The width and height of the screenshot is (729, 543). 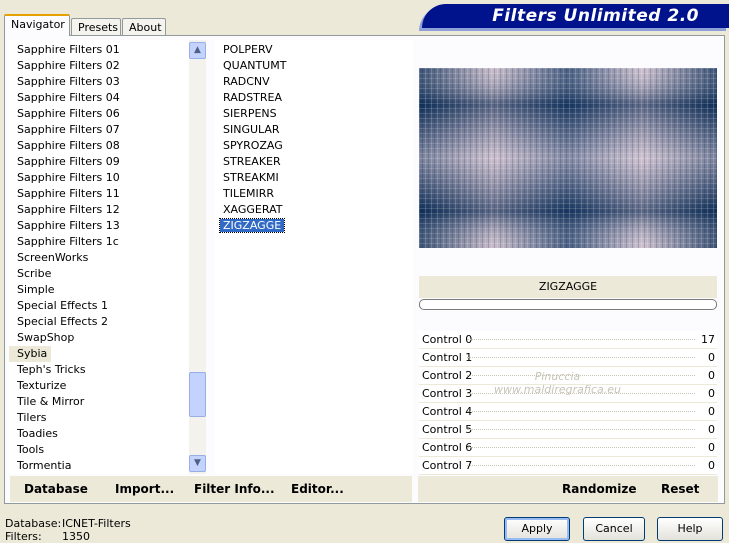 I want to click on category-item: ScreenWorks, so click(x=99, y=258).